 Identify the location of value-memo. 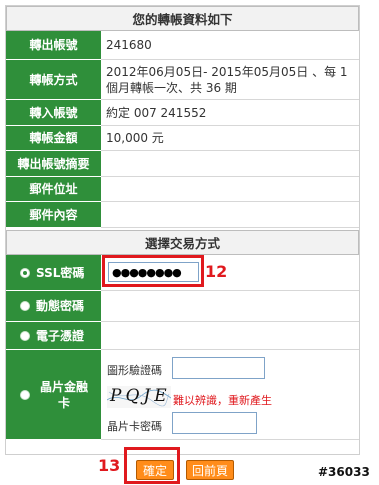
(230, 164).